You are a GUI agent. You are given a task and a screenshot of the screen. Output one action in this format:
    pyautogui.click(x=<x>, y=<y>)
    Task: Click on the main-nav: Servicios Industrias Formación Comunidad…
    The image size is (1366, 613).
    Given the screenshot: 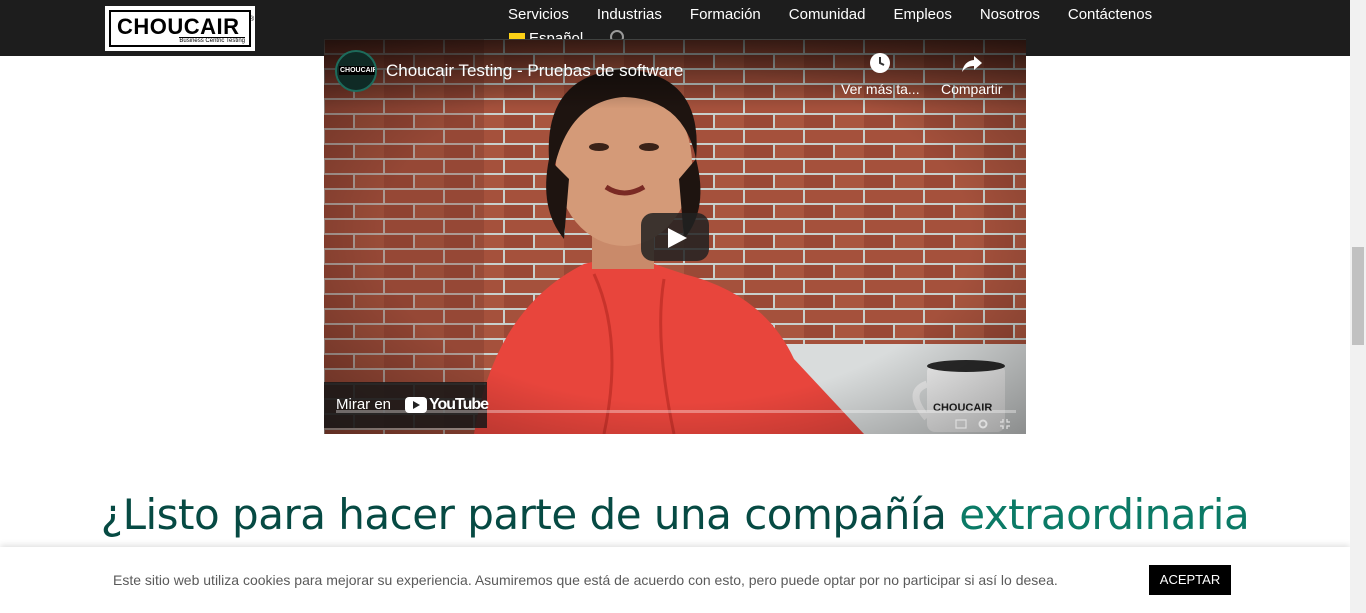 What is the action you would take?
    pyautogui.click(x=844, y=14)
    